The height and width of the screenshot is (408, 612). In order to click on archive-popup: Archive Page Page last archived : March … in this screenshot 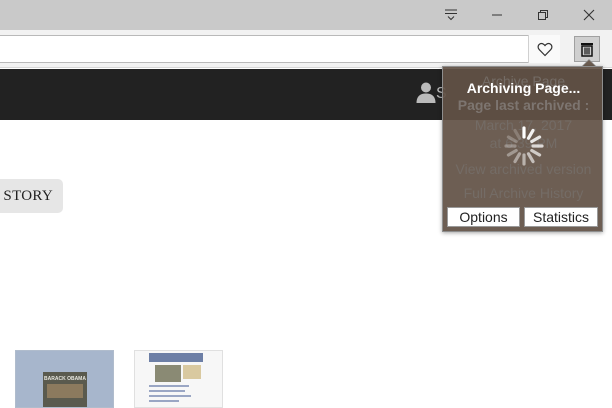, I will do `click(522, 149)`.